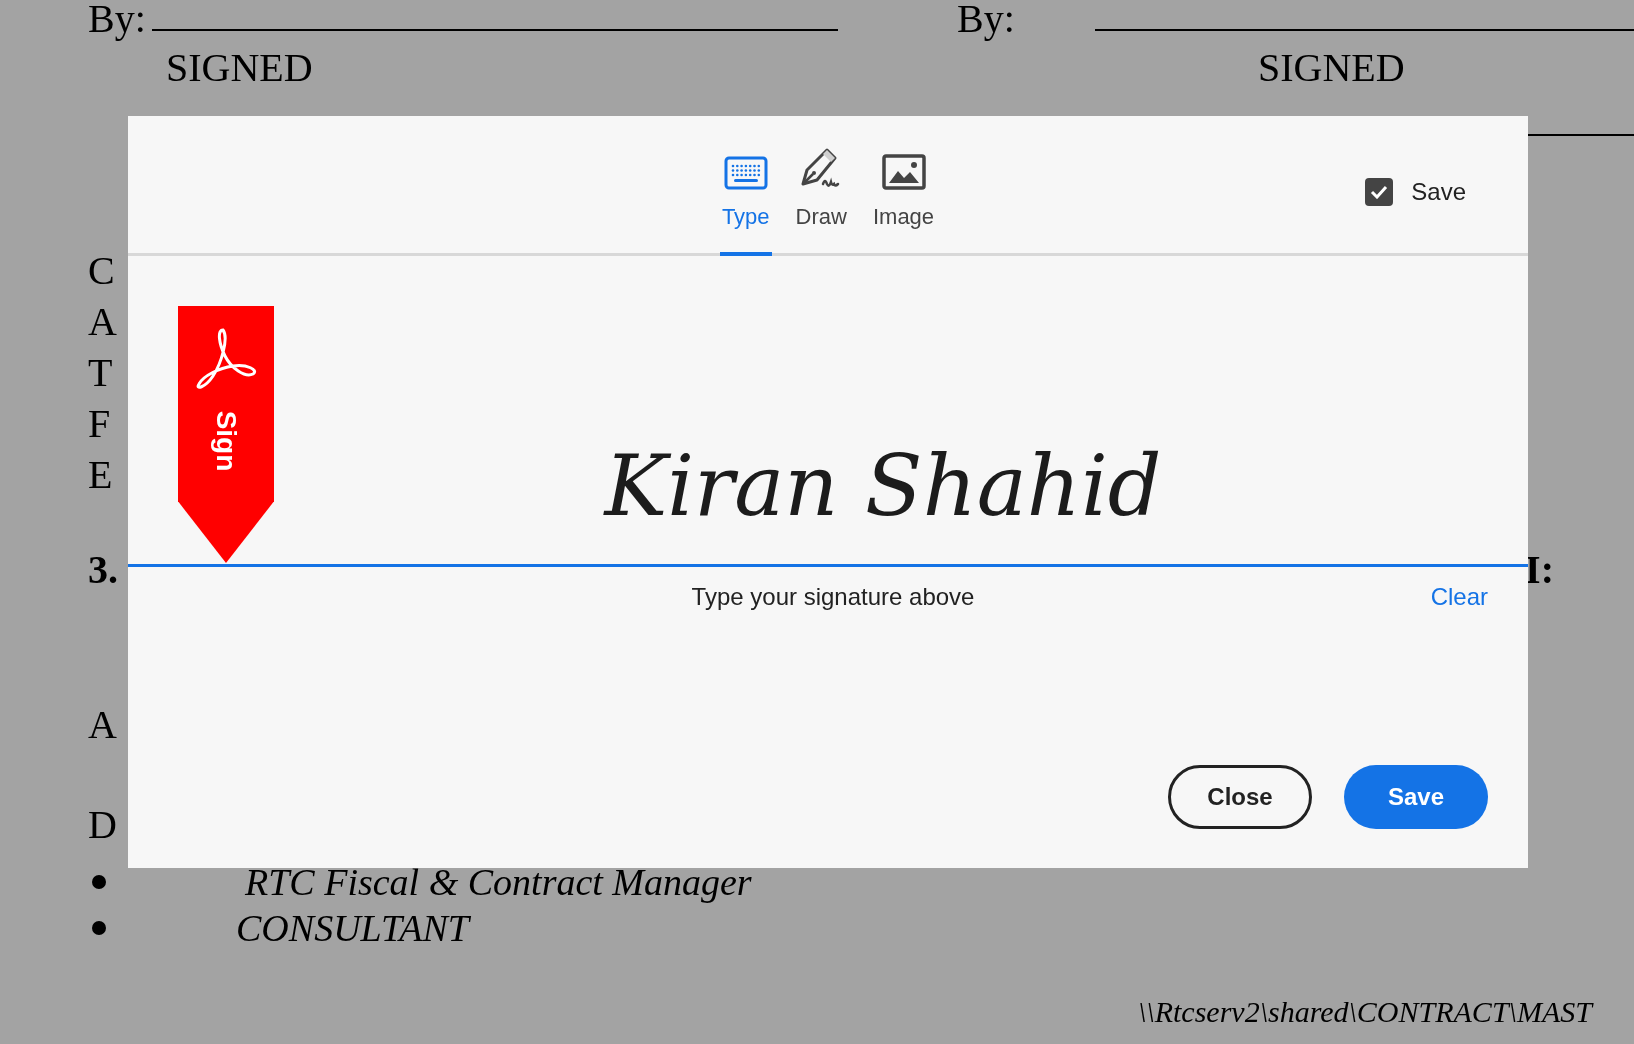 Image resolution: width=1634 pixels, height=1044 pixels. I want to click on file-path: \\Rtcserv2\shared\CONTRACT\MAST, so click(1365, 1012).